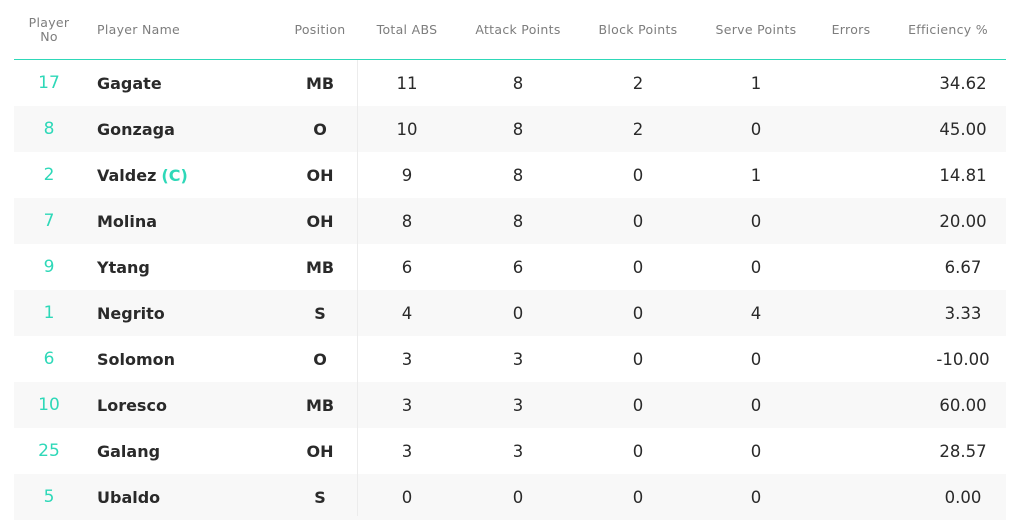 This screenshot has height=520, width=1009. What do you see at coordinates (49, 22) in the screenshot?
I see `header-player-no-line1: Player` at bounding box center [49, 22].